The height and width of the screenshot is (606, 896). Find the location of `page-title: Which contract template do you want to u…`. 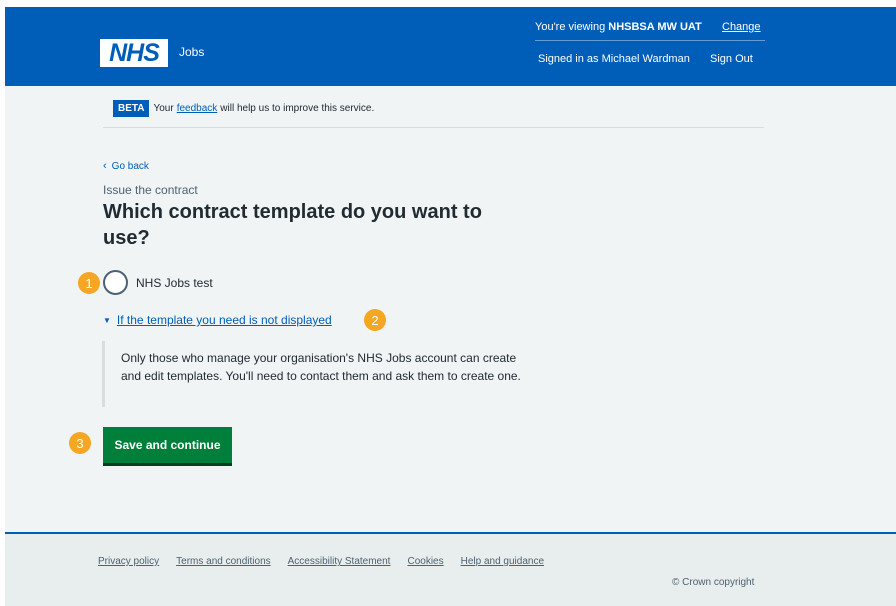

page-title: Which contract template do you want to u… is located at coordinates (292, 225).